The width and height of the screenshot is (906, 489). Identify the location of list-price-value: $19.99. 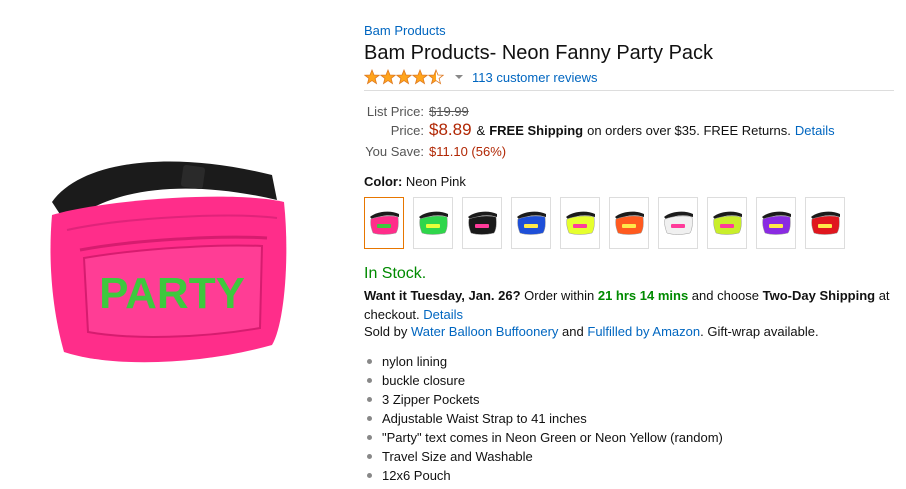
(449, 111).